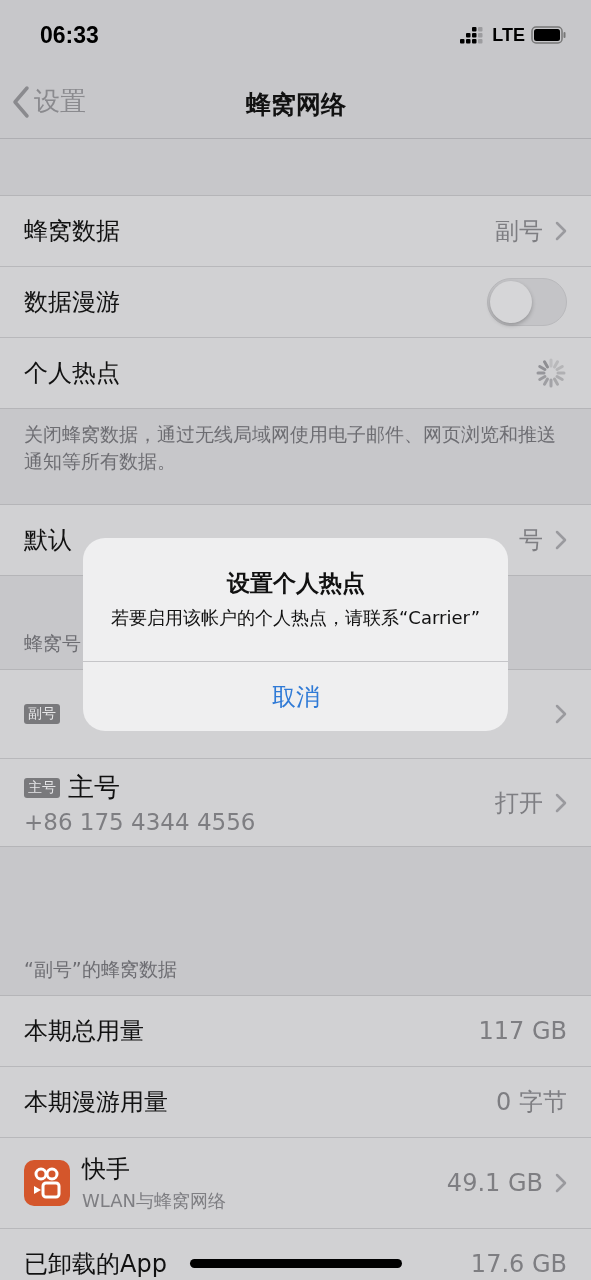 This screenshot has height=1280, width=591. I want to click on section-header: “副号”的蜂窝数据, so click(100, 970).